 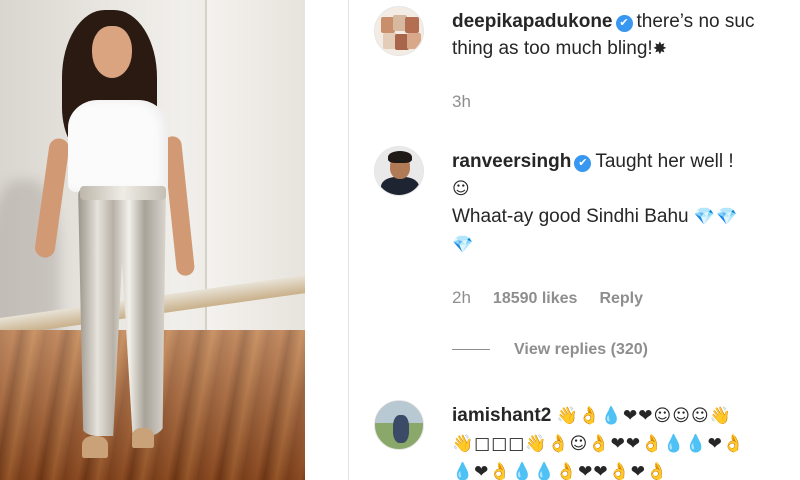 I want to click on face, so click(x=112, y=52).